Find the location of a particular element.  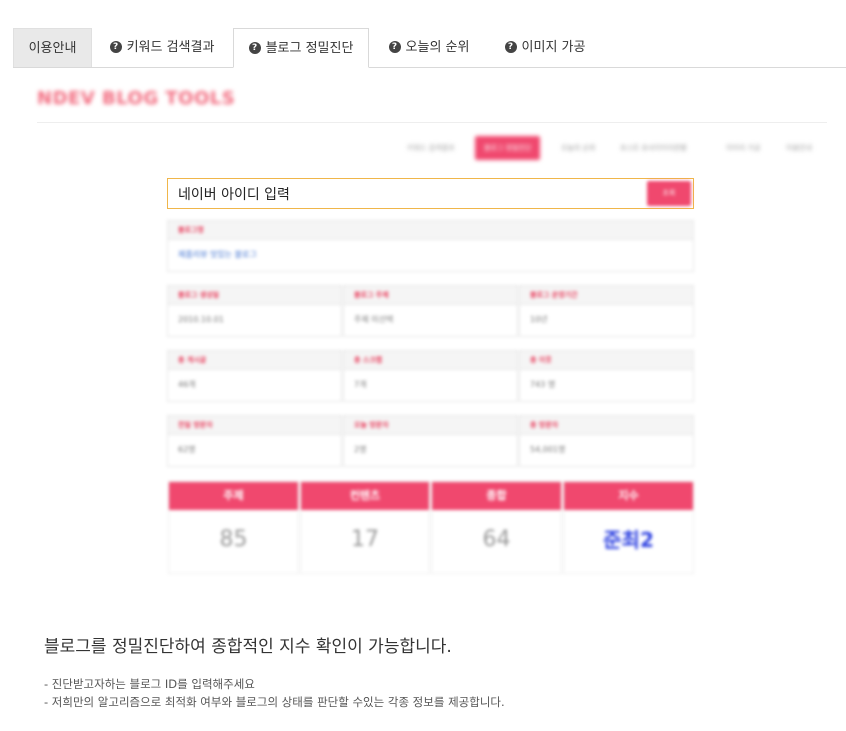

info-cell: 블로그 주제주제 미선택 is located at coordinates (430, 311).